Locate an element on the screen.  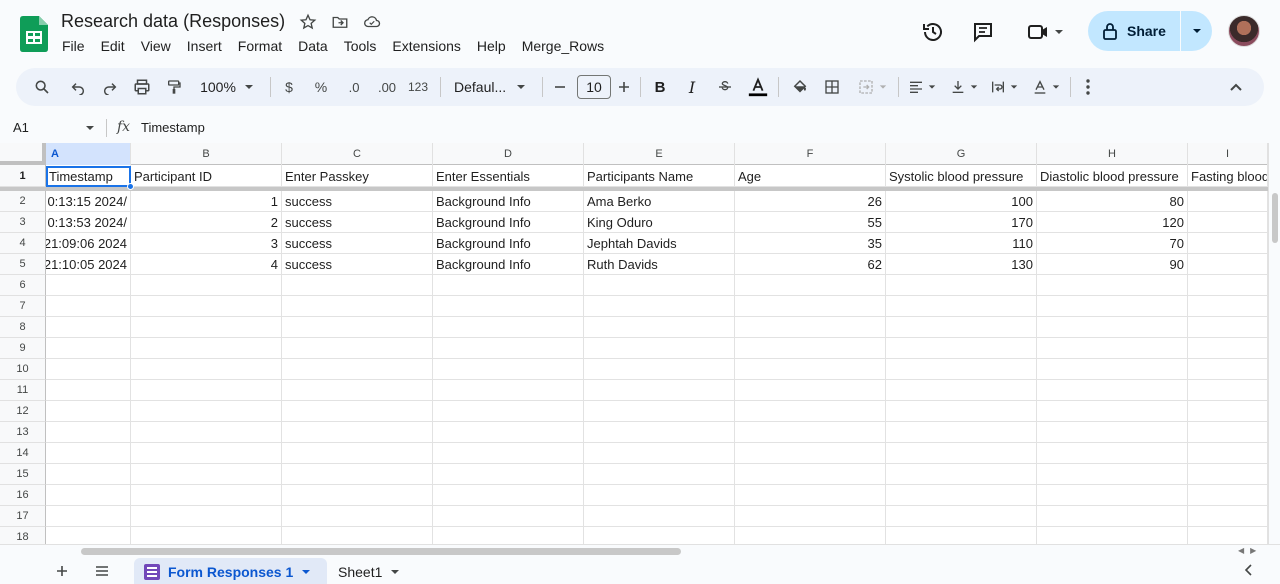
table-cell: 3 is located at coordinates (206, 243).